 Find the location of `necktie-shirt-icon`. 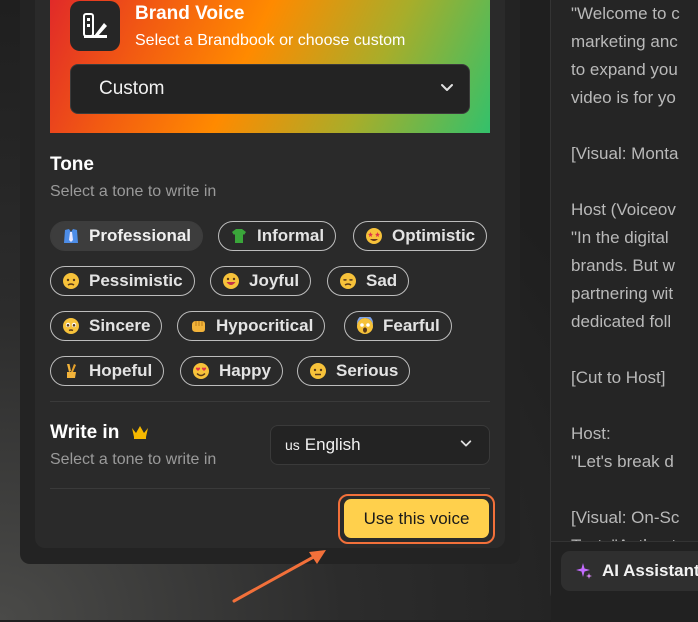

necktie-shirt-icon is located at coordinates (71, 236).